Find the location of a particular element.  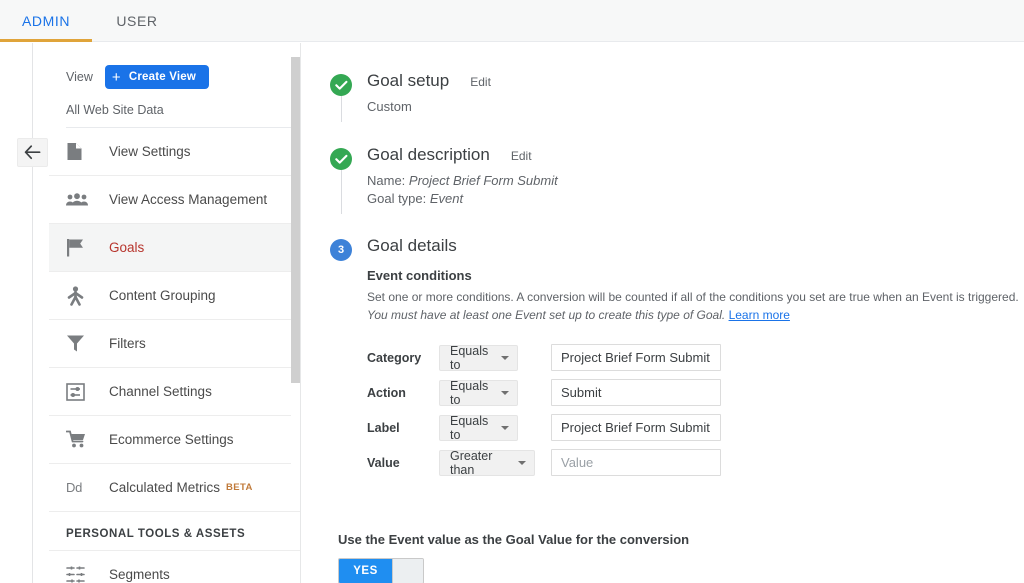

value-input is located at coordinates (636, 462).